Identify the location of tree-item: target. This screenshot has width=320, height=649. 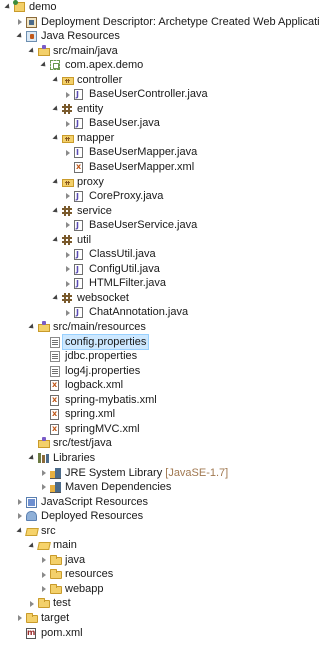
(157, 618).